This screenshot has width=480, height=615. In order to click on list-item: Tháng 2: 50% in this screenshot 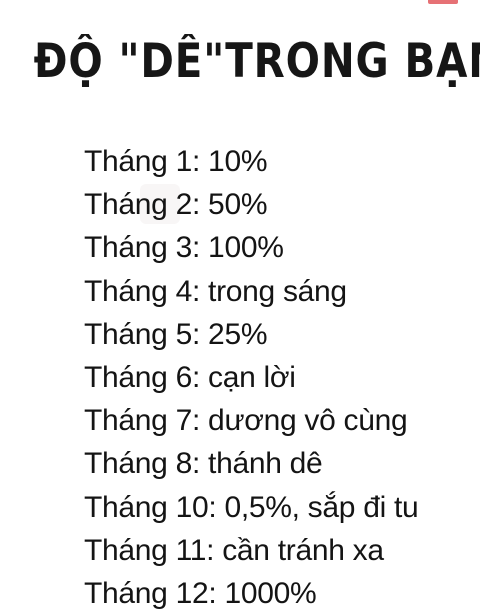, I will do `click(176, 205)`.